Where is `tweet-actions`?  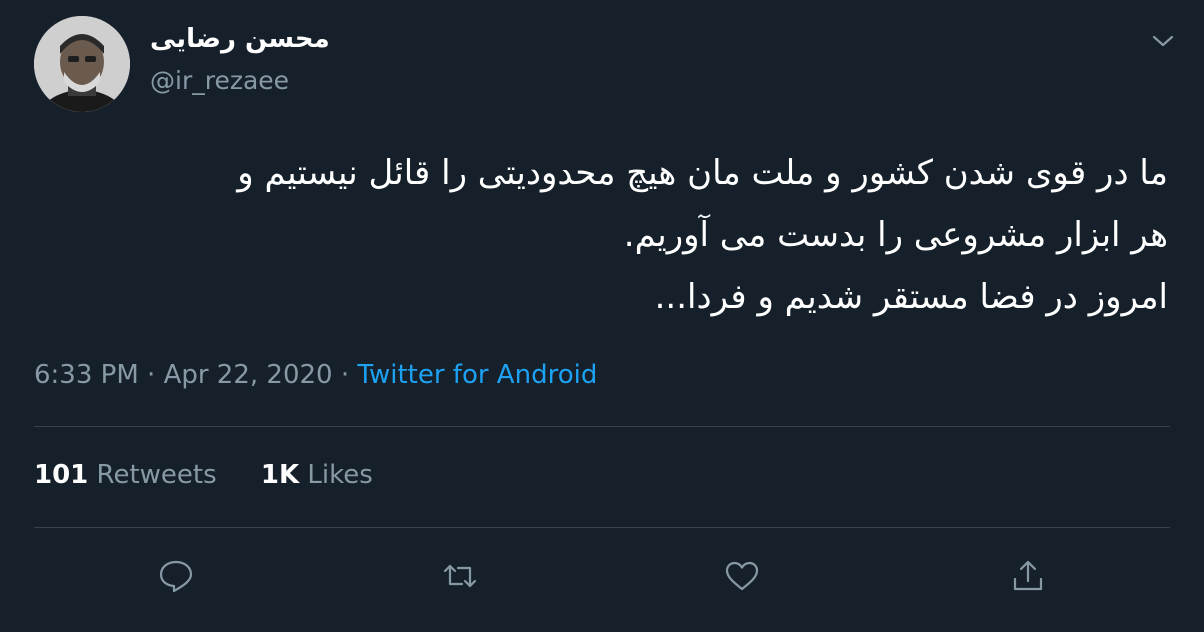
tweet-actions is located at coordinates (602, 578).